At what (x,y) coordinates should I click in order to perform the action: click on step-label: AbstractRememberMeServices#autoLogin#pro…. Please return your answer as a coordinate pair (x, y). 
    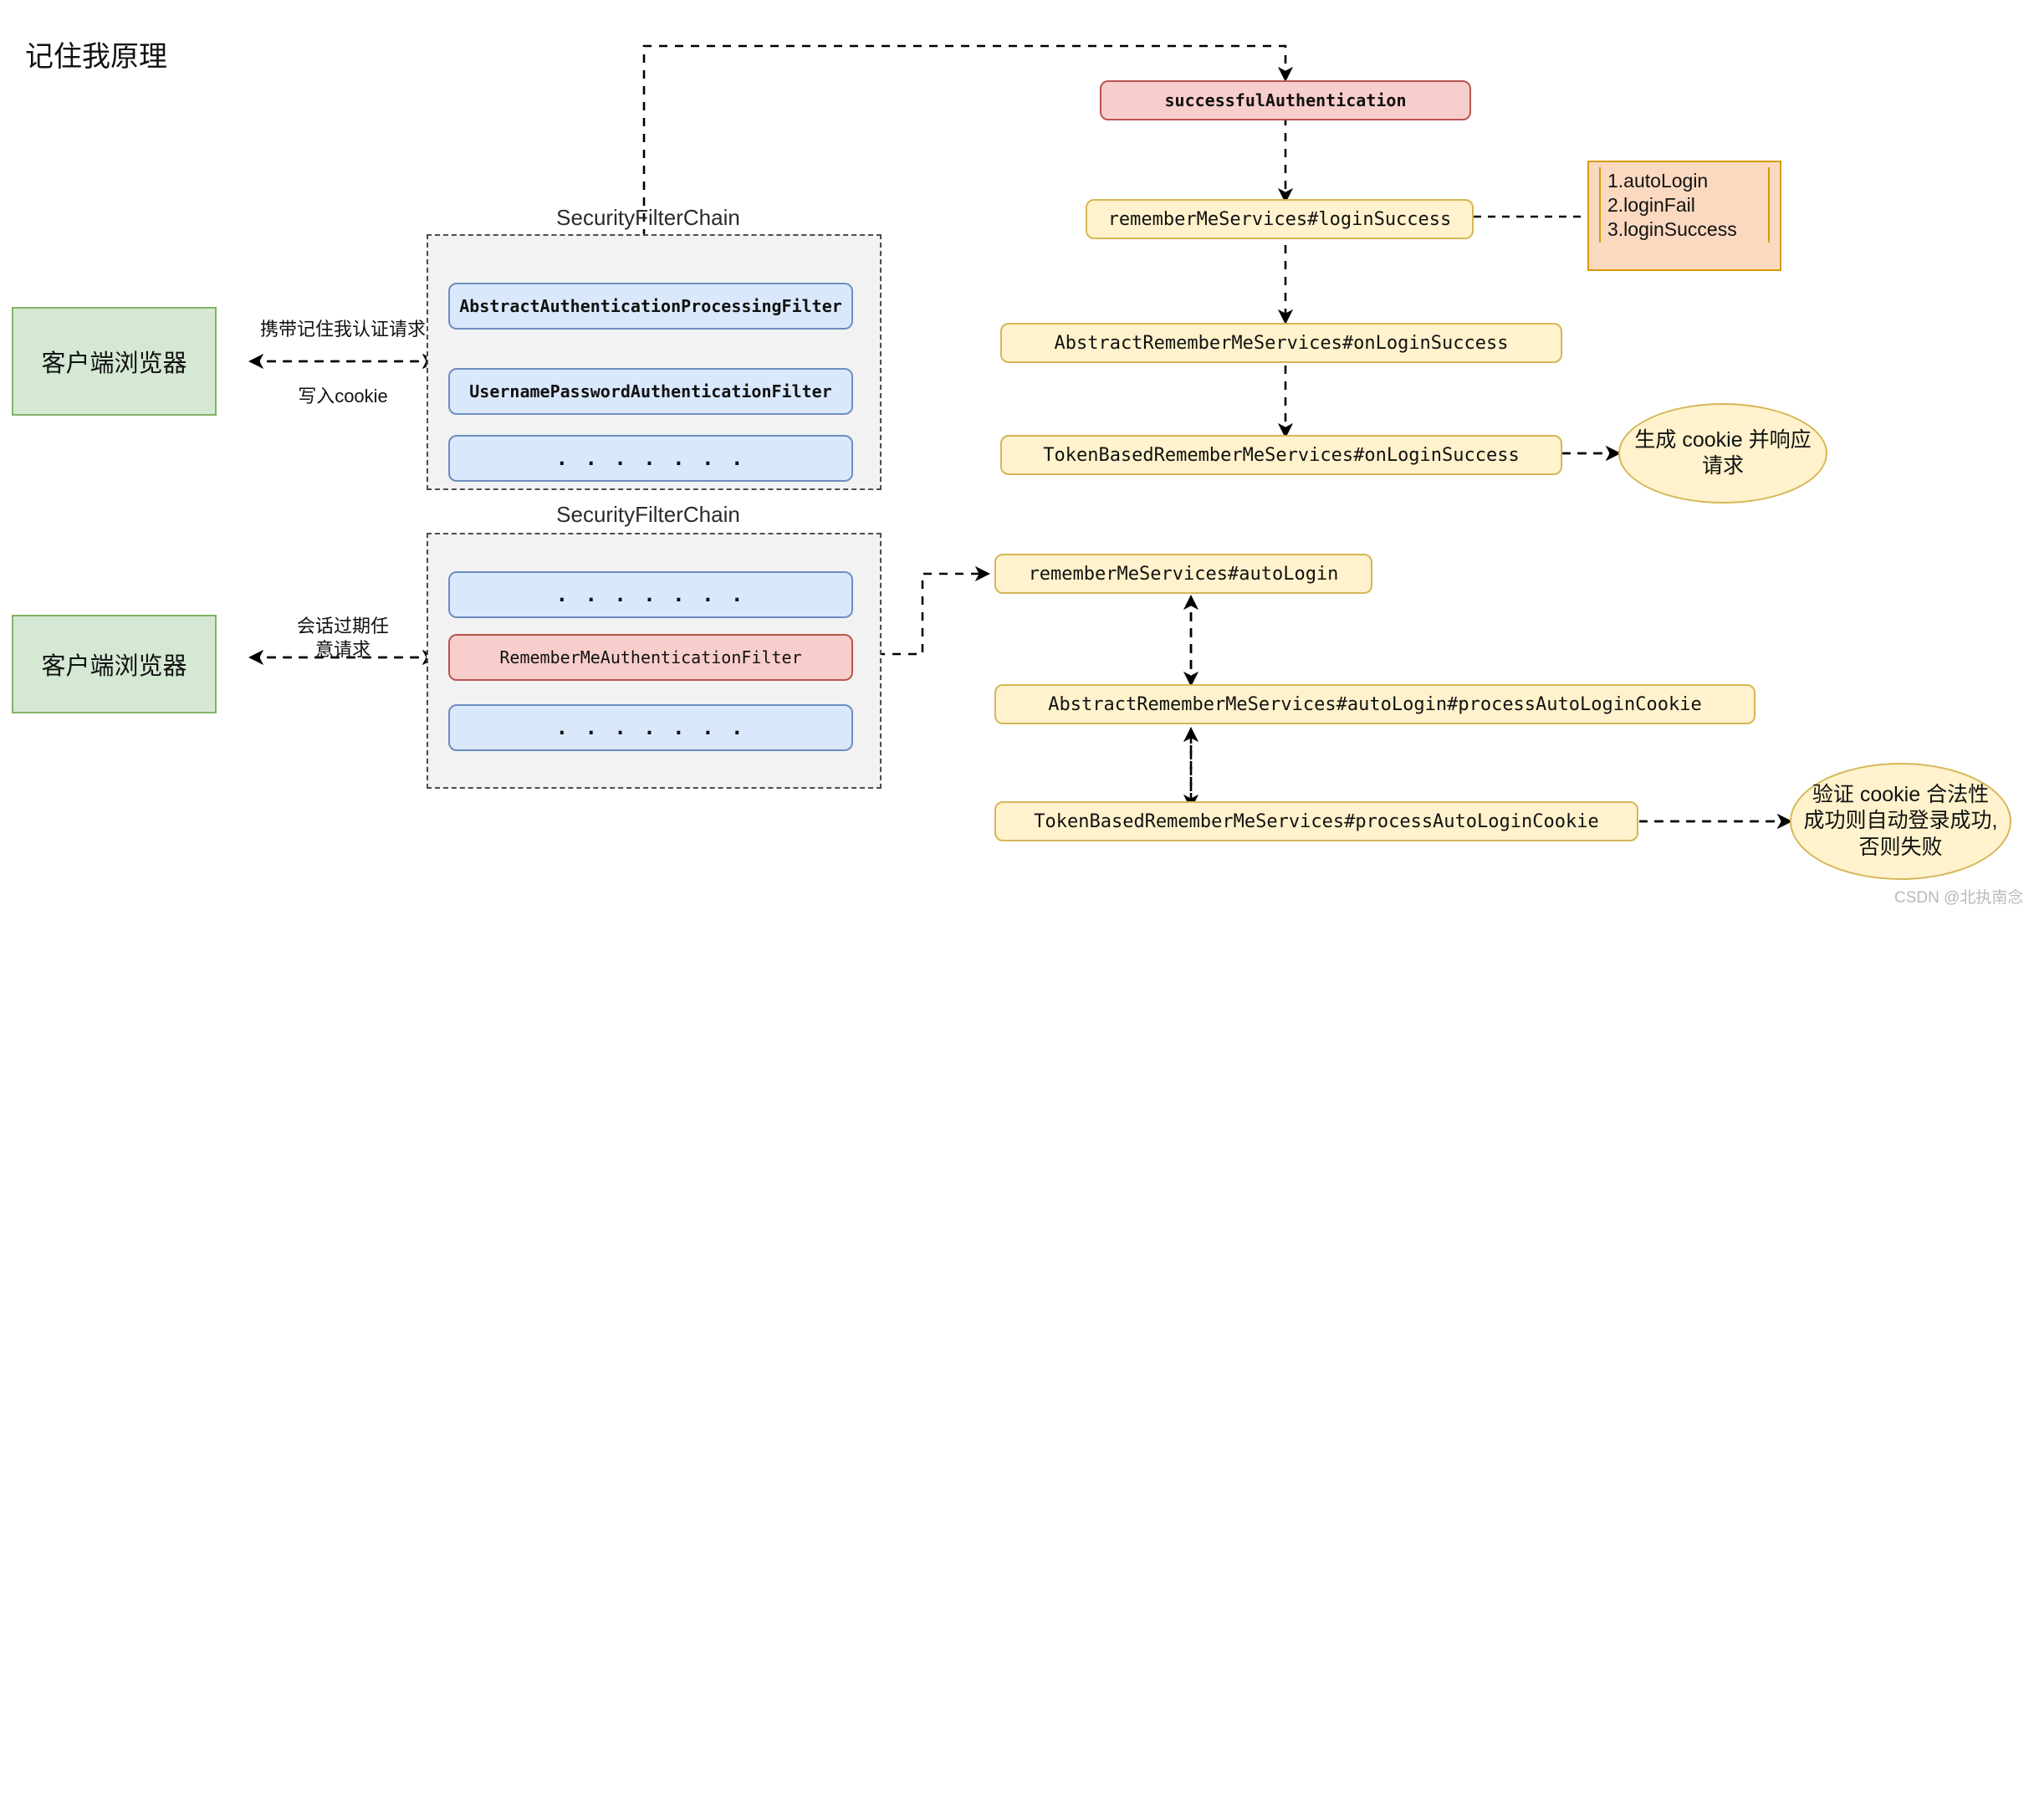
    Looking at the image, I should click on (1375, 704).